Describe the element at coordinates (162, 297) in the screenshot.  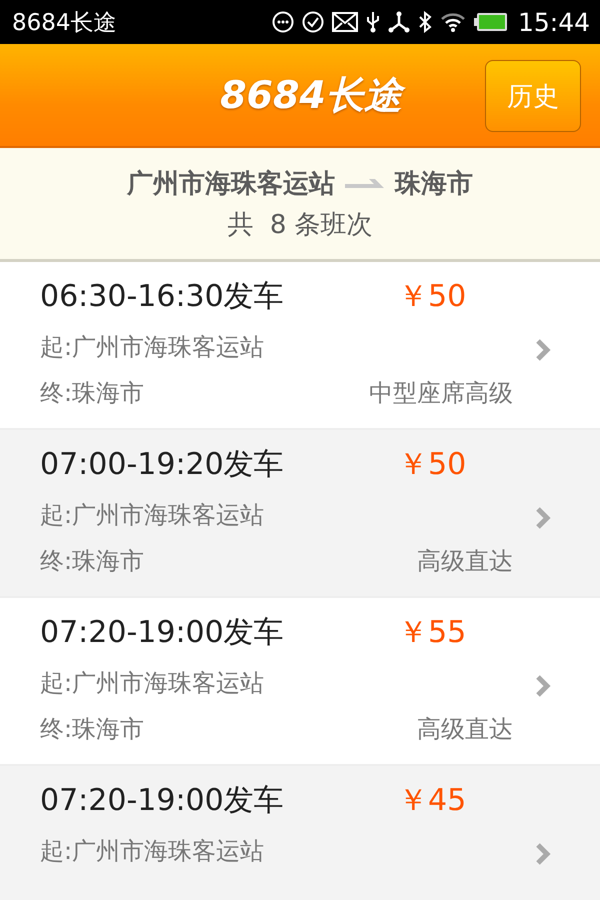
I see `departure-time: 06:30-16:30发车` at that location.